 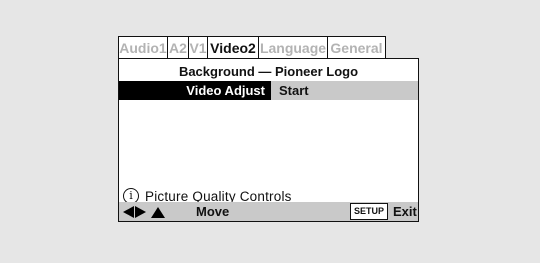 I want to click on tab-v1: V1, so click(x=198, y=47).